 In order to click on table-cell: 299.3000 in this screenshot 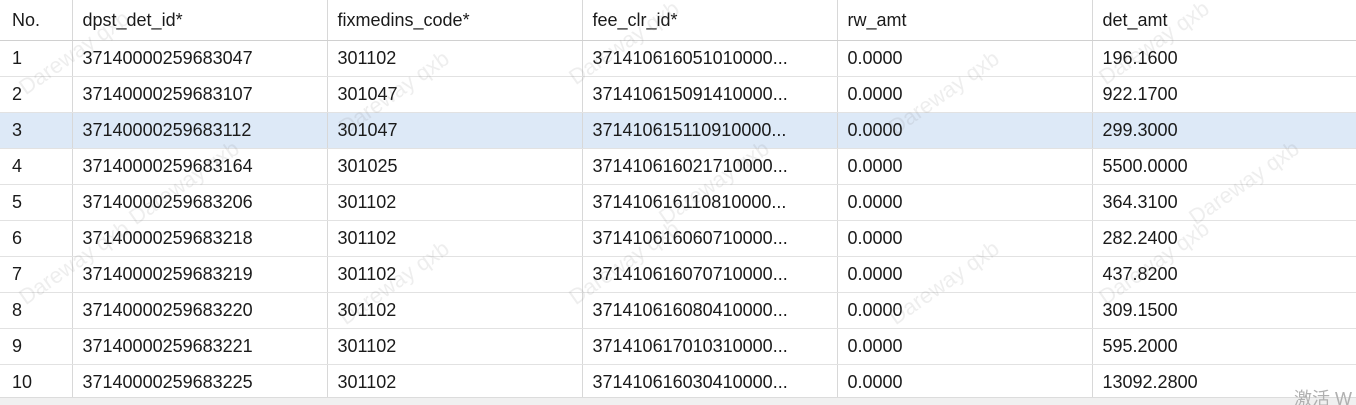, I will do `click(1224, 130)`.